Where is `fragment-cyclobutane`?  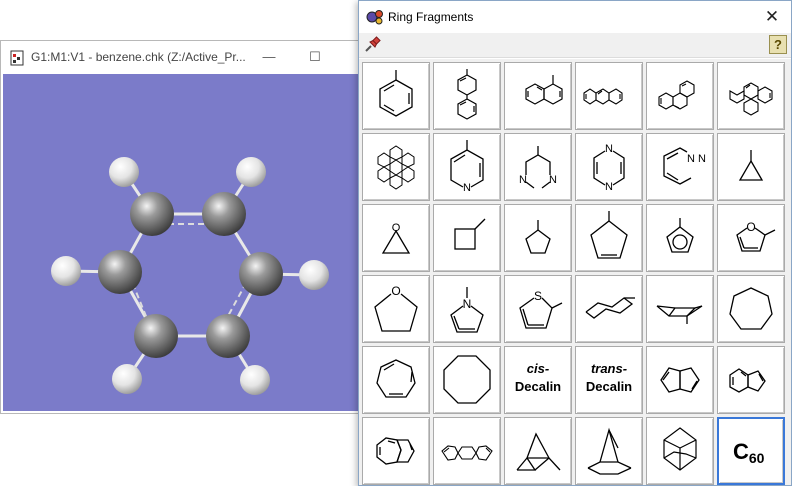
fragment-cyclobutane is located at coordinates (467, 238).